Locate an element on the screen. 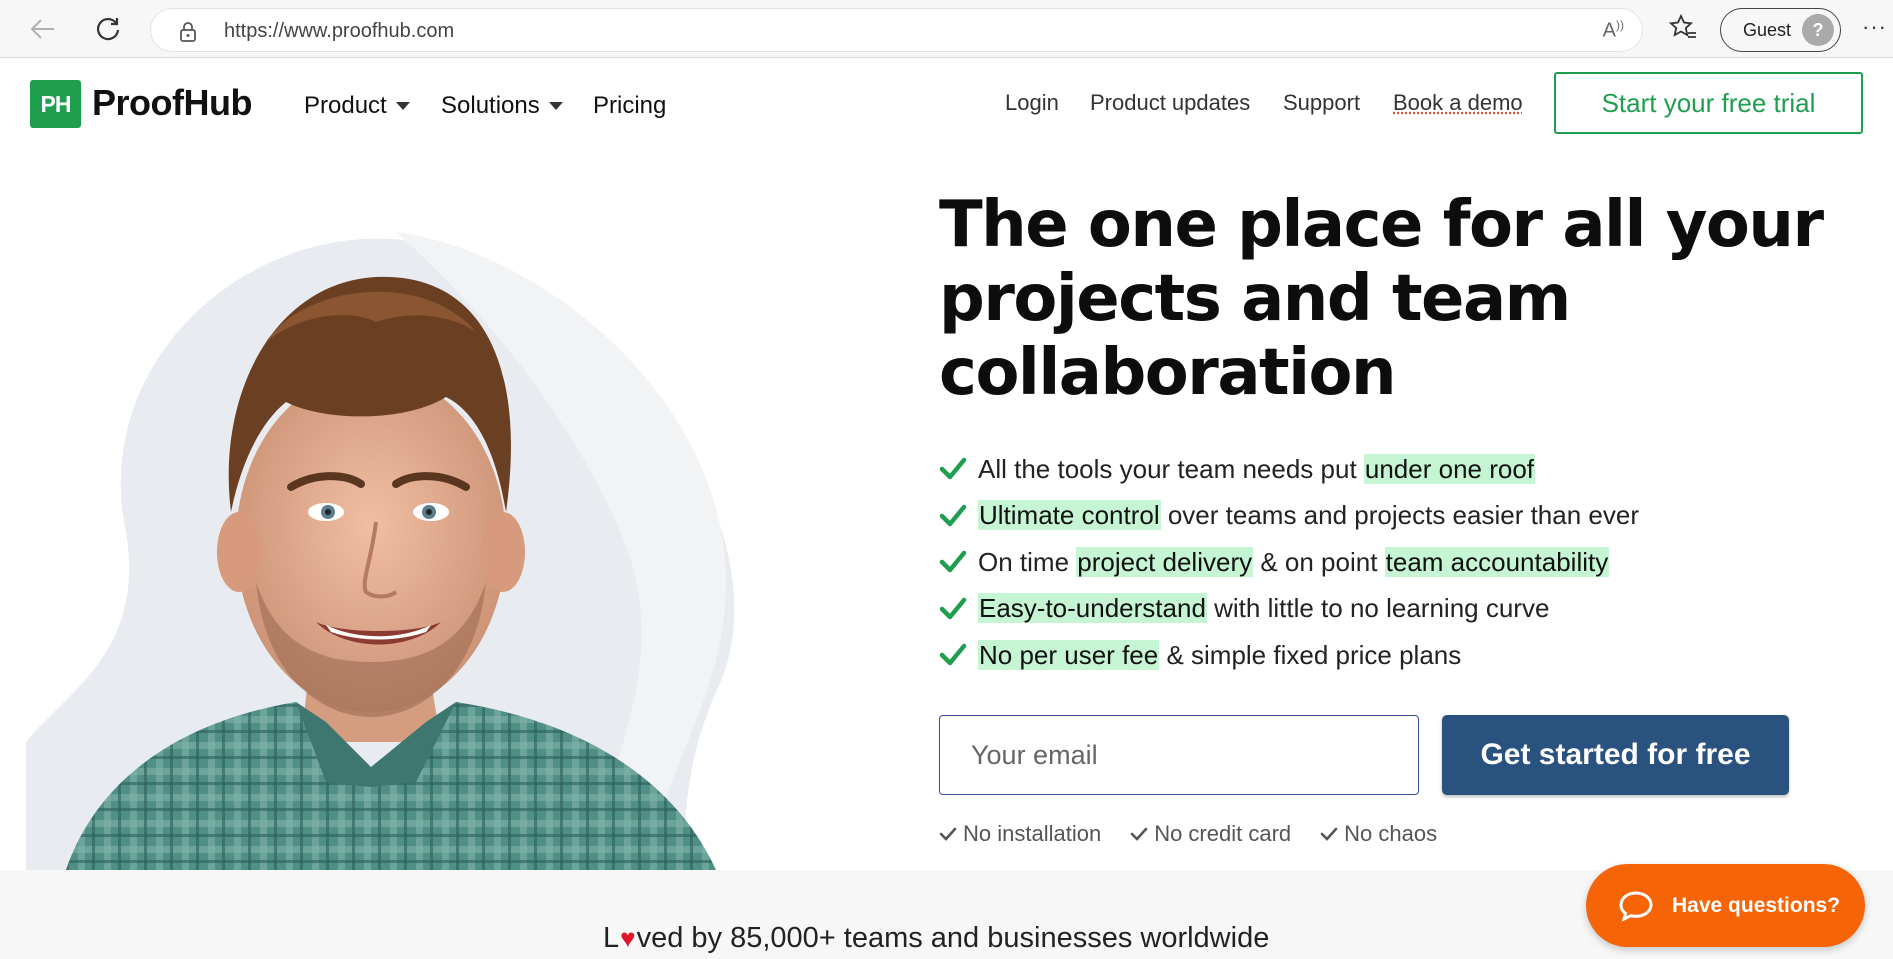  mini-check-item: No credit card is located at coordinates (1210, 834).